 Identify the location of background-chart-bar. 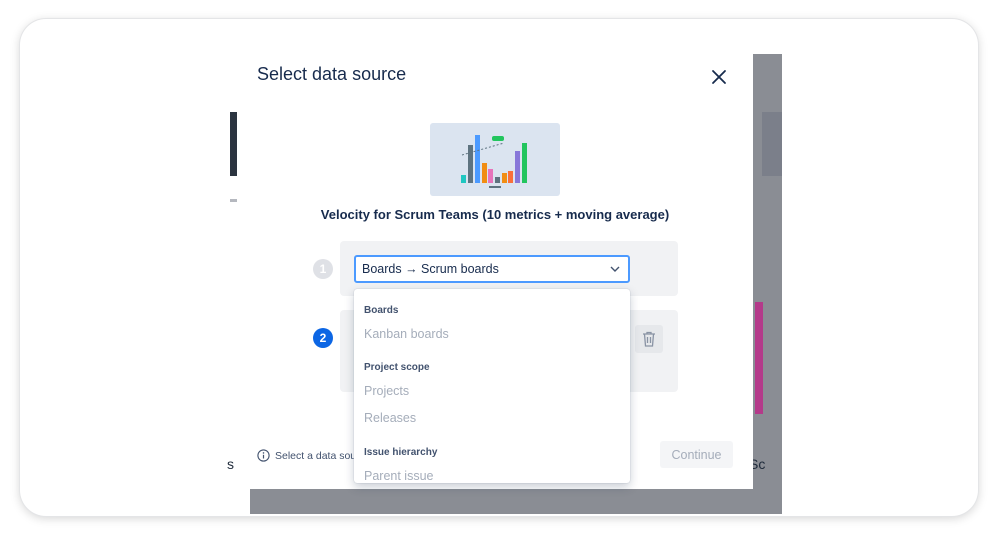
(759, 358).